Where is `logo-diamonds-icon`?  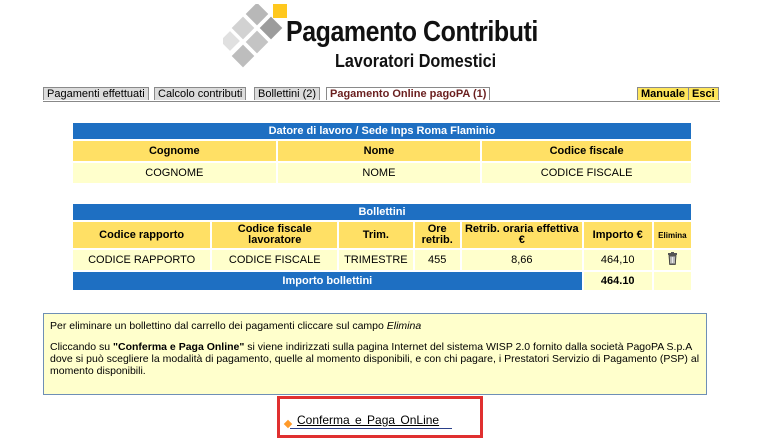
logo-diamonds-icon is located at coordinates (255, 36).